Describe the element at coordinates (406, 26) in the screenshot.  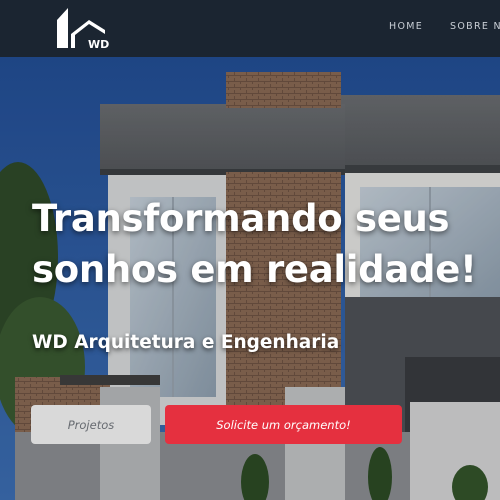
I see `nav-home-link: HOME` at that location.